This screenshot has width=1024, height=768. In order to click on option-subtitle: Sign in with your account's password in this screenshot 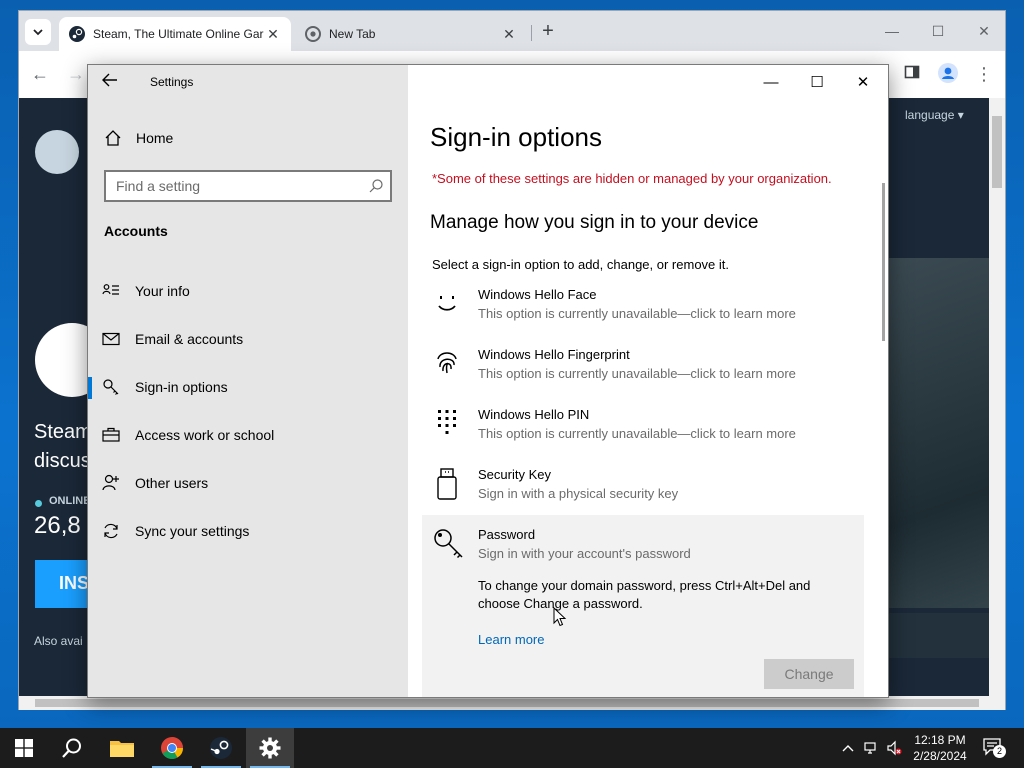, I will do `click(584, 553)`.